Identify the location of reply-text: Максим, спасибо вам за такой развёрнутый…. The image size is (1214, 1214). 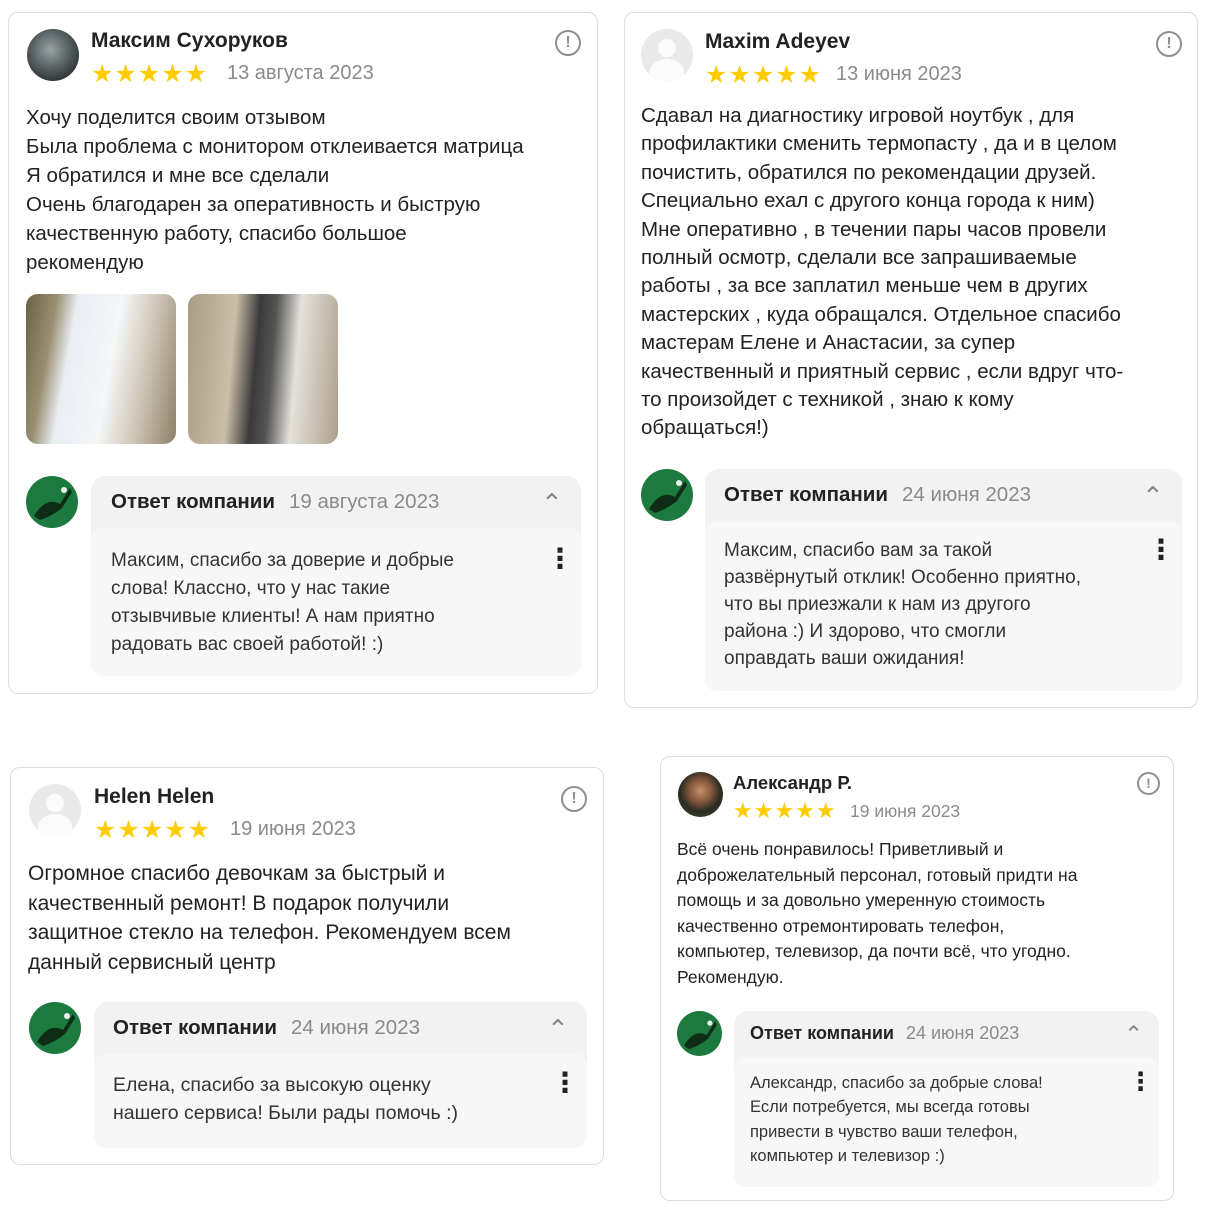
(902, 604).